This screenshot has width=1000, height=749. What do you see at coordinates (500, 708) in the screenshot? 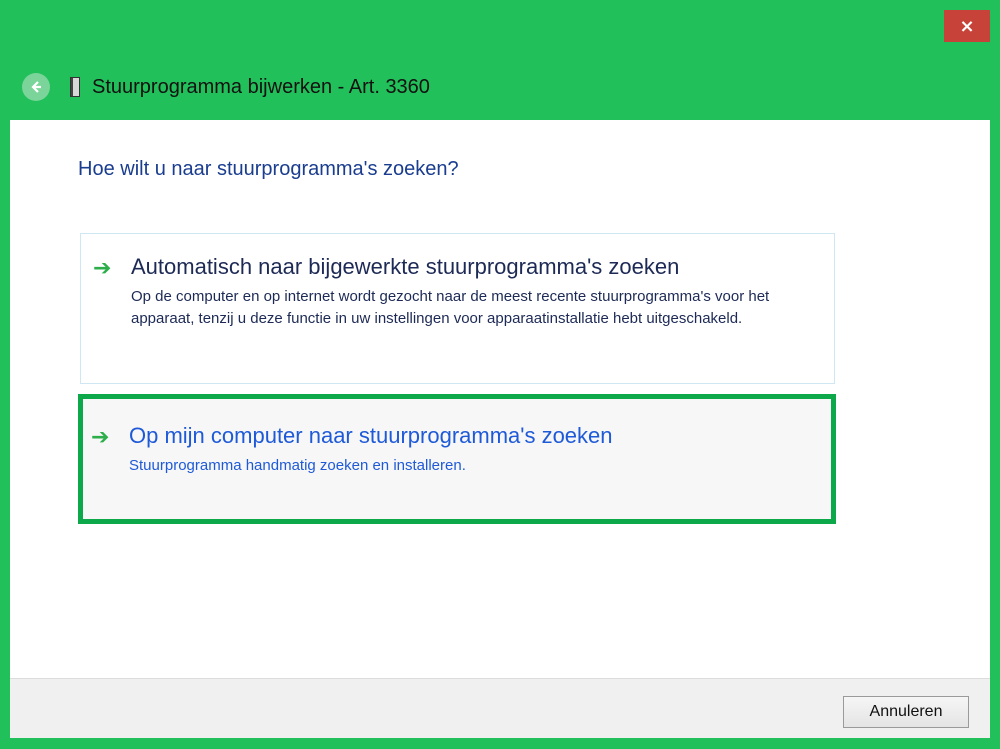
I see `wizard-footer: Annuleren` at bounding box center [500, 708].